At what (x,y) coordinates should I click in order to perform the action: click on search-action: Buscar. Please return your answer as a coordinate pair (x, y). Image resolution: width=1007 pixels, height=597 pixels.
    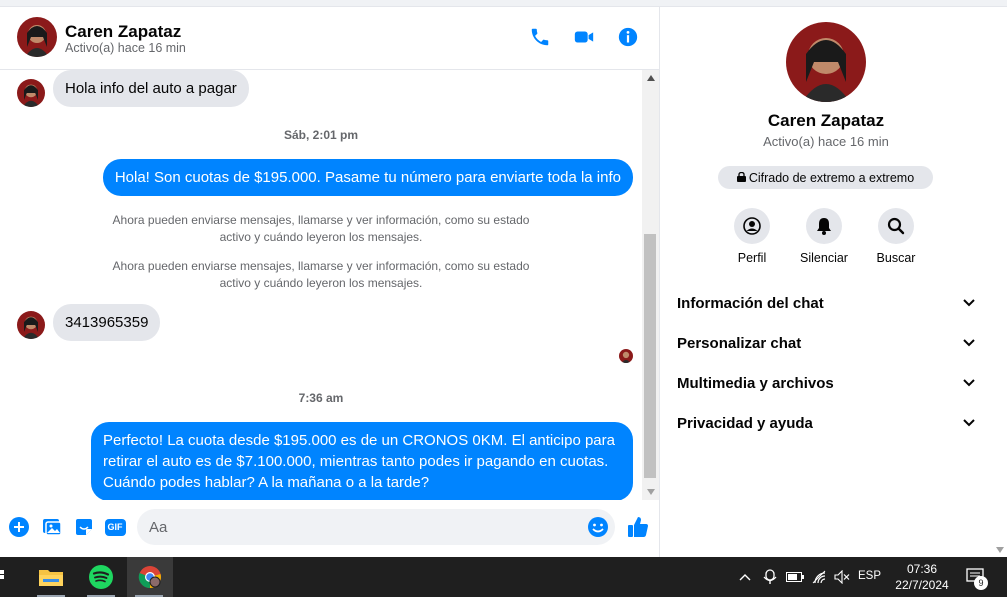
    Looking at the image, I should click on (896, 236).